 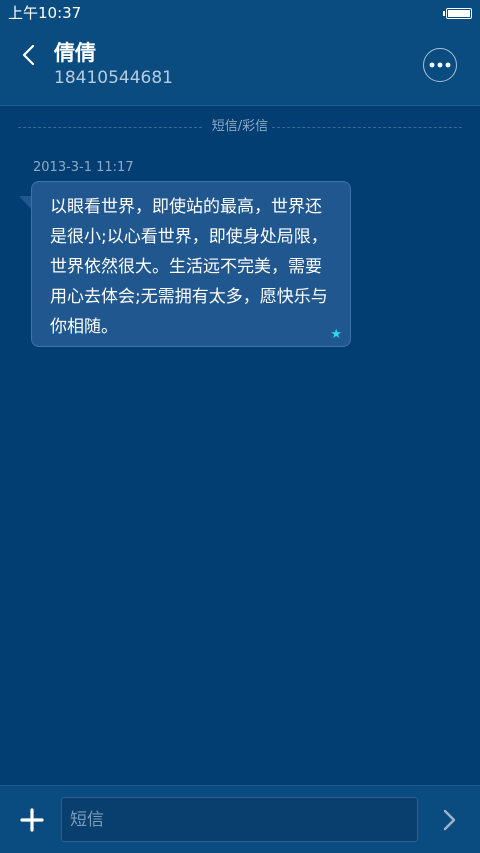 I want to click on input-bar, so click(x=240, y=819).